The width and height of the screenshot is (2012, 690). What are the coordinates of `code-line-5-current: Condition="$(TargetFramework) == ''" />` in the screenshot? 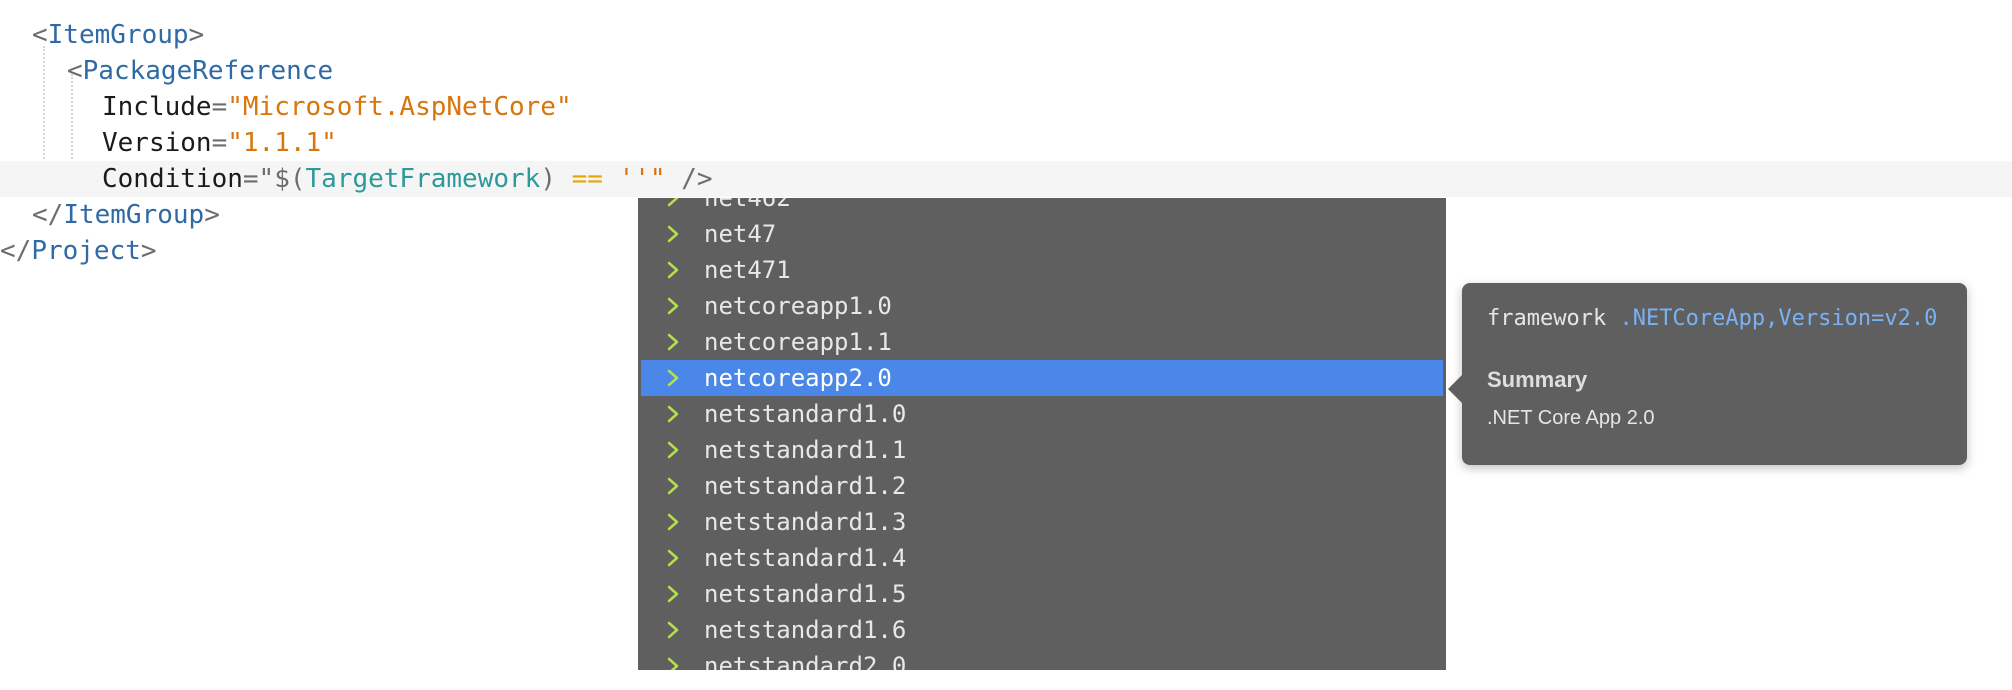 It's located at (1006, 179).